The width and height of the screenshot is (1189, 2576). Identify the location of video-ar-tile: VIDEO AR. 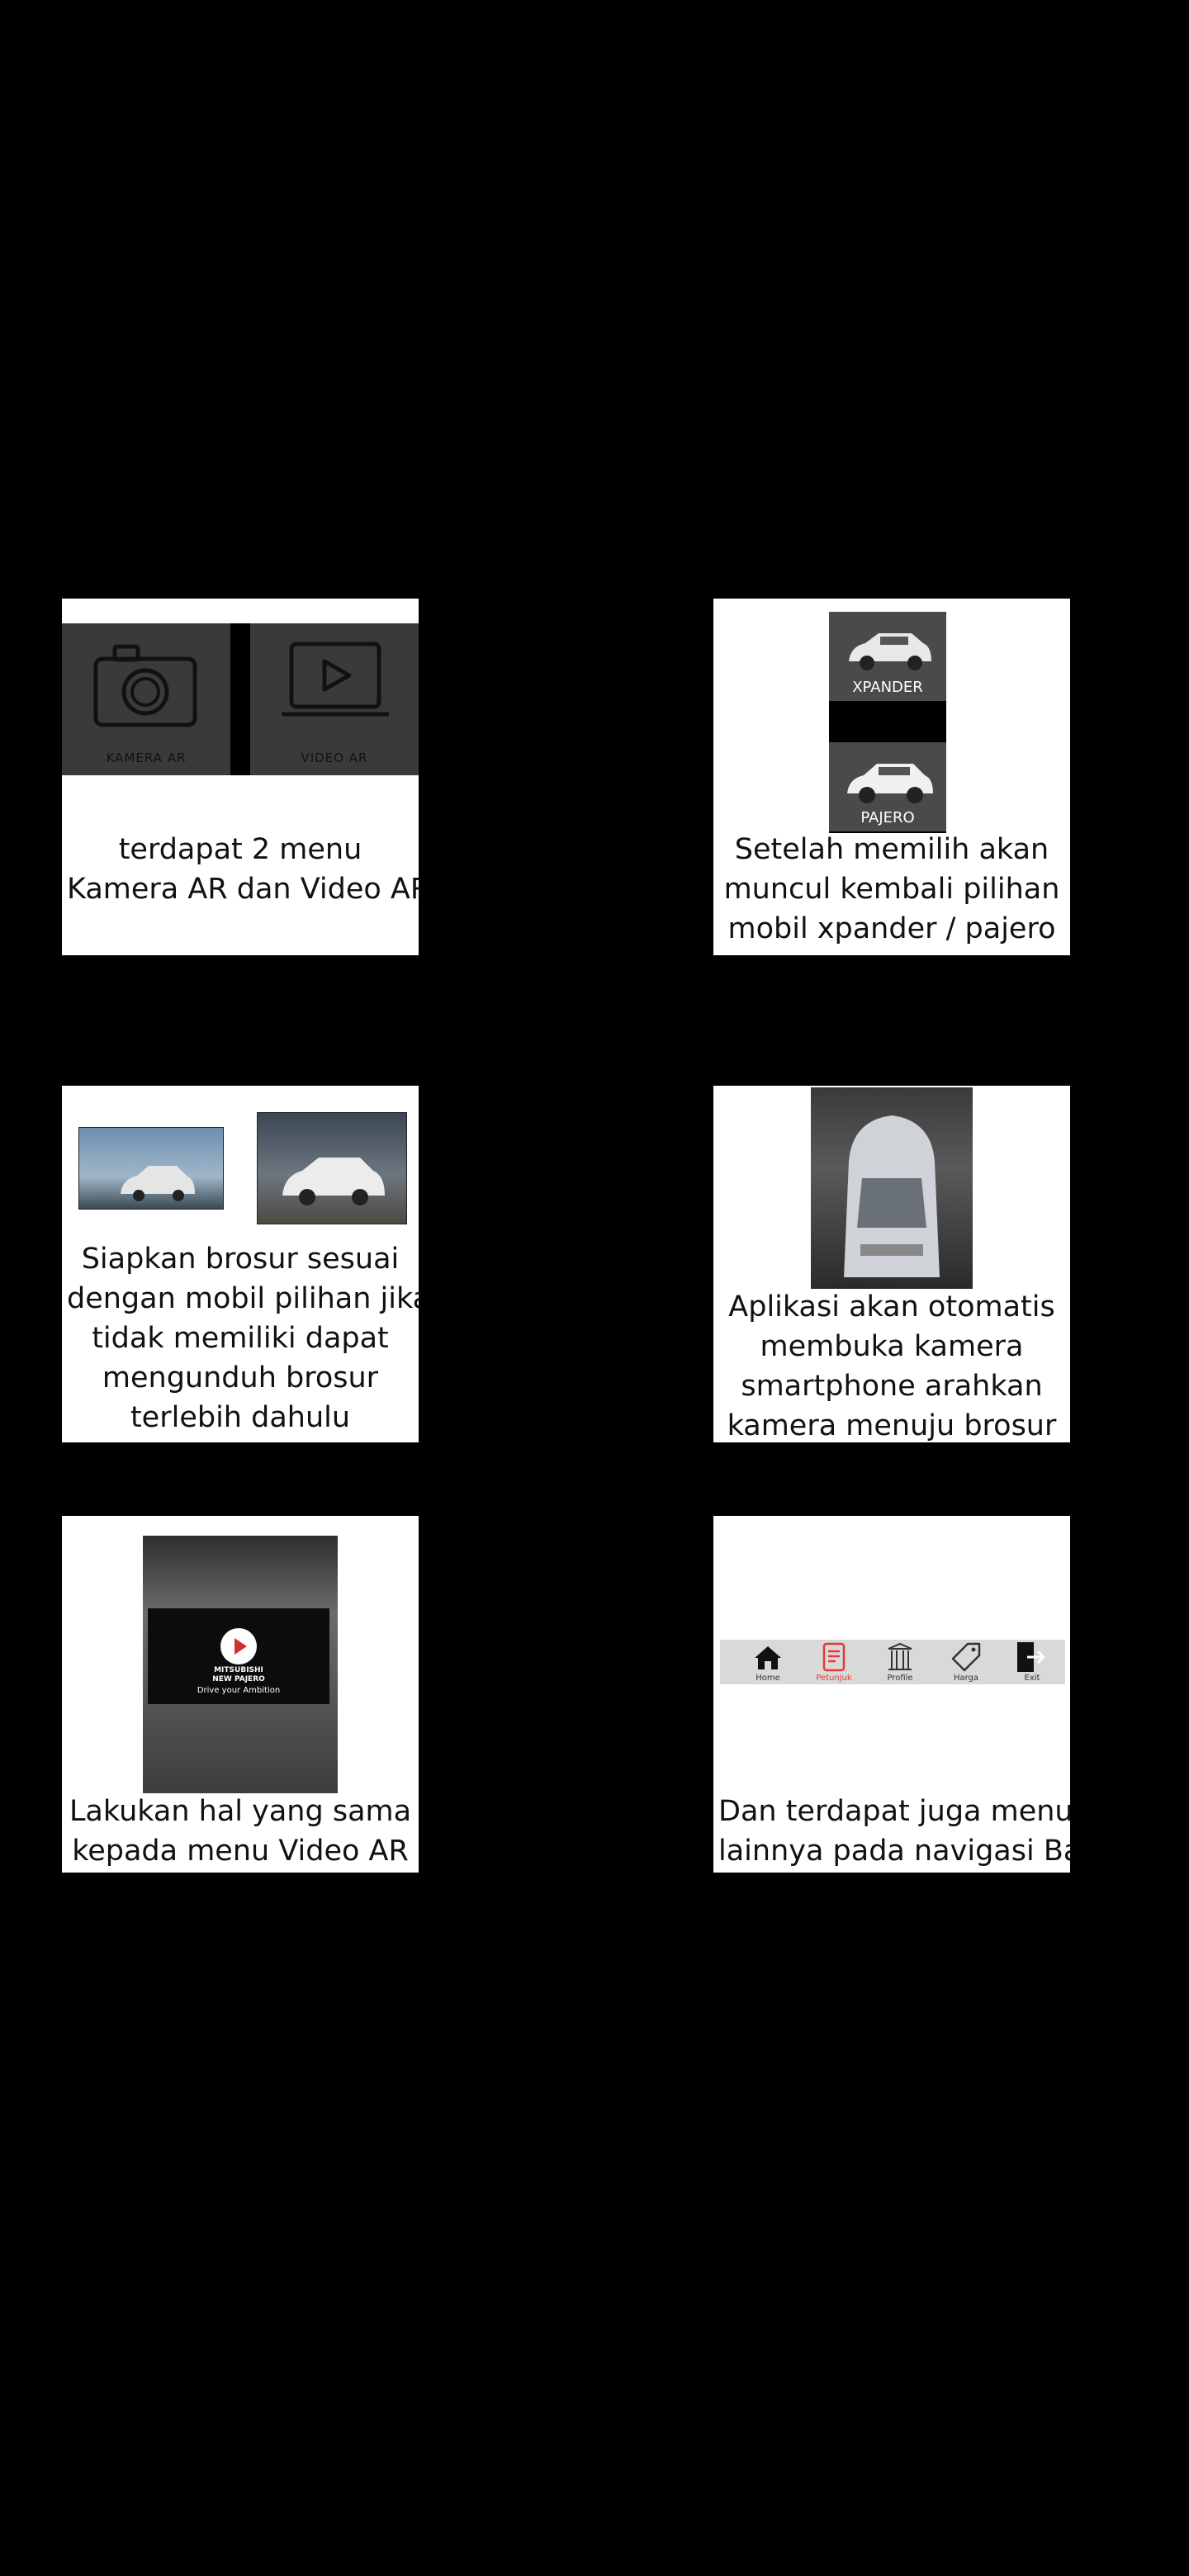
(334, 699).